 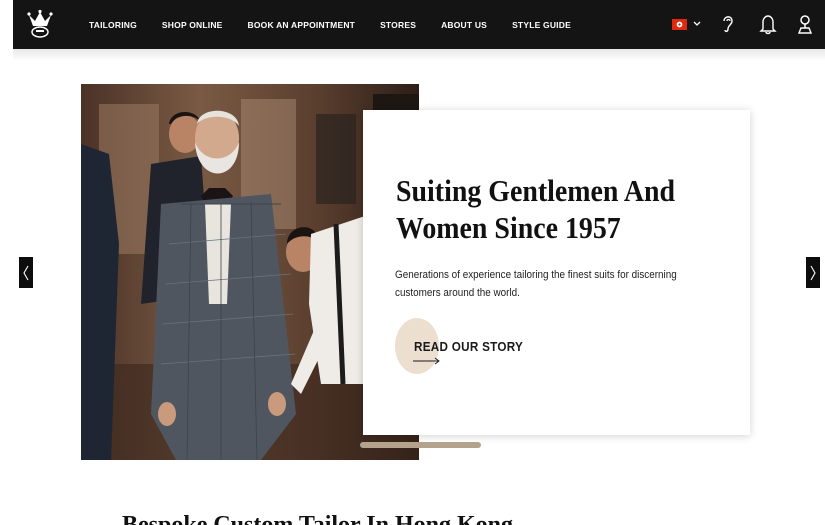 What do you see at coordinates (192, 25) in the screenshot?
I see `nav-item-shop-online: SHOP ONLINE` at bounding box center [192, 25].